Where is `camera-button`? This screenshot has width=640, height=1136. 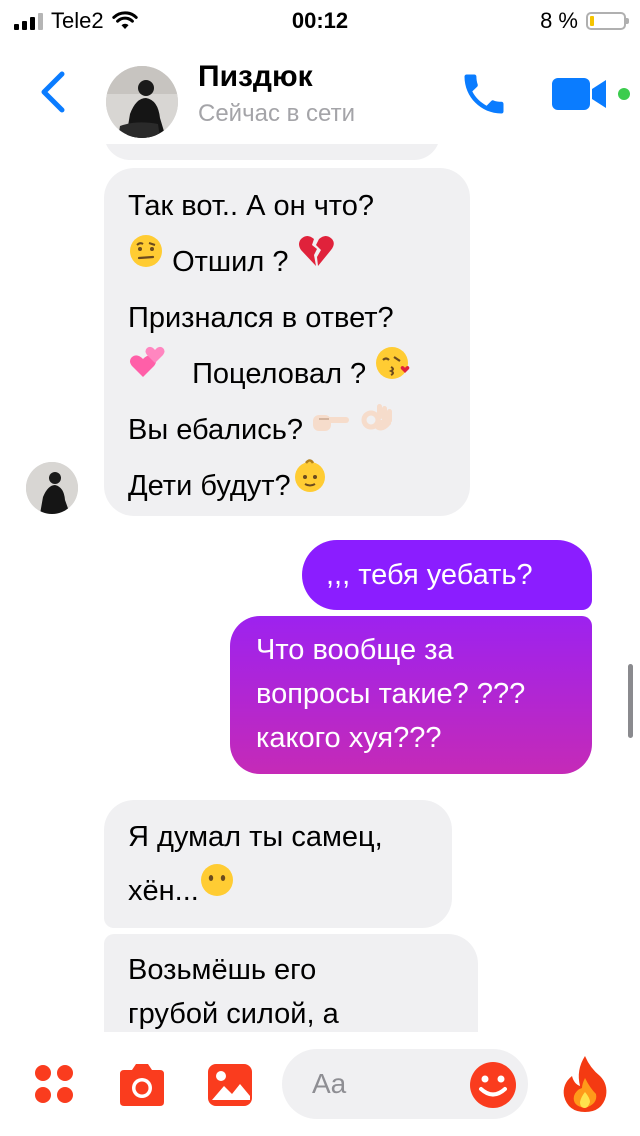 camera-button is located at coordinates (142, 1085).